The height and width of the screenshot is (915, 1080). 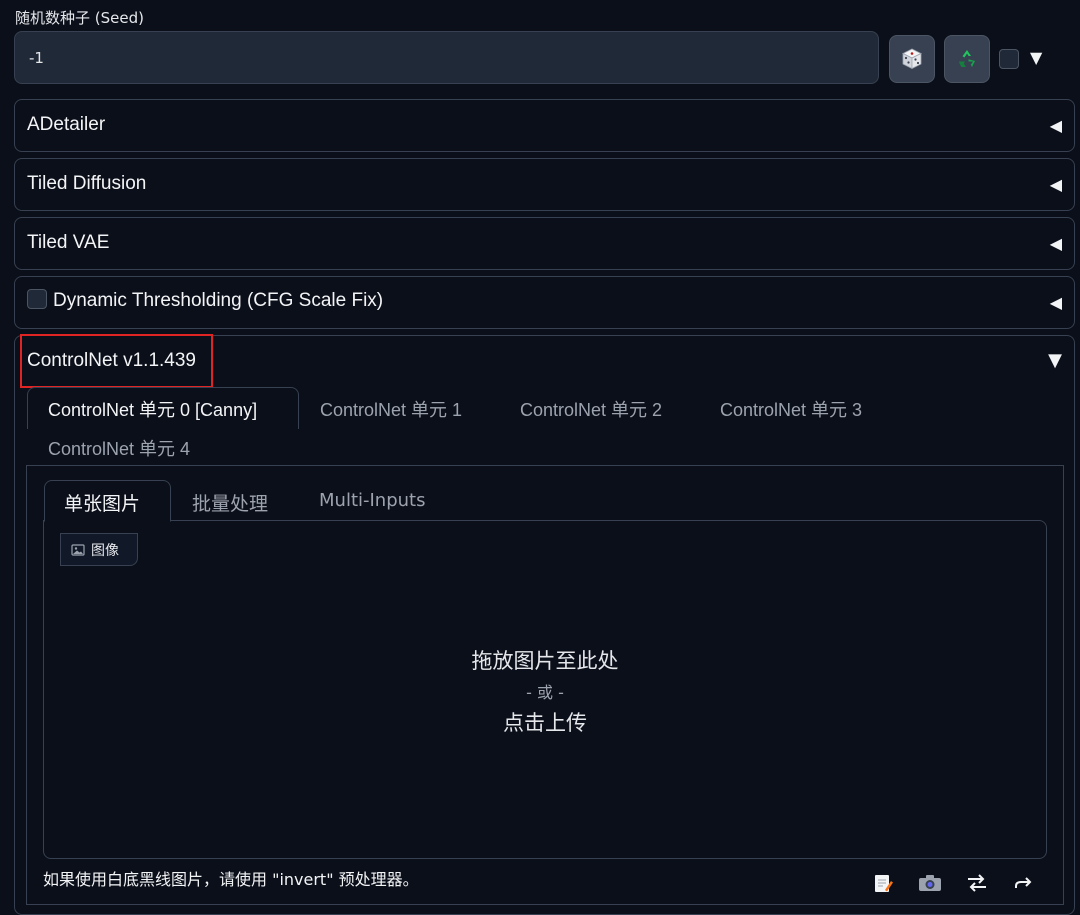 What do you see at coordinates (87, 183) in the screenshot?
I see `accordion-label: Tiled Diffusion` at bounding box center [87, 183].